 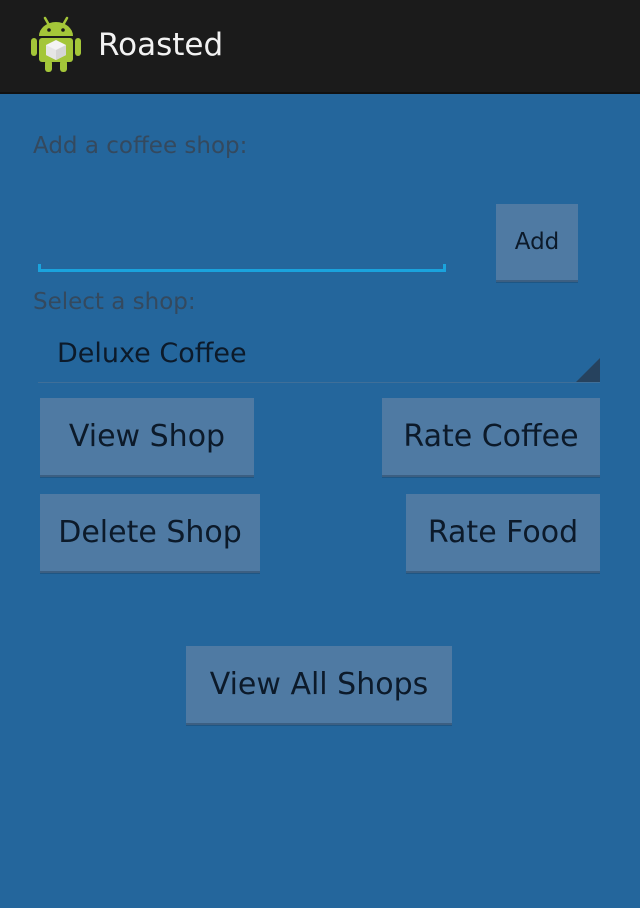 What do you see at coordinates (242, 270) in the screenshot?
I see `input-underline` at bounding box center [242, 270].